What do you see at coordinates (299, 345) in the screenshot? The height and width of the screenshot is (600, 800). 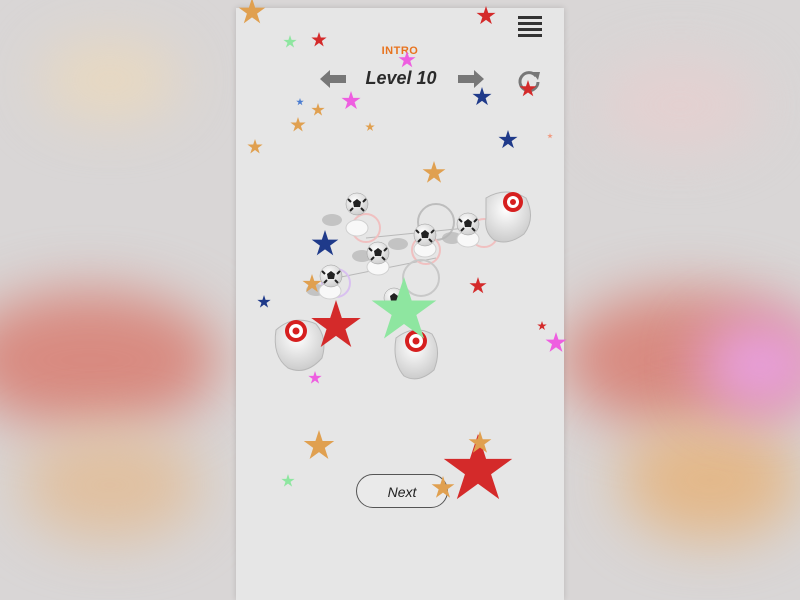 I see `goal-pad-left` at bounding box center [299, 345].